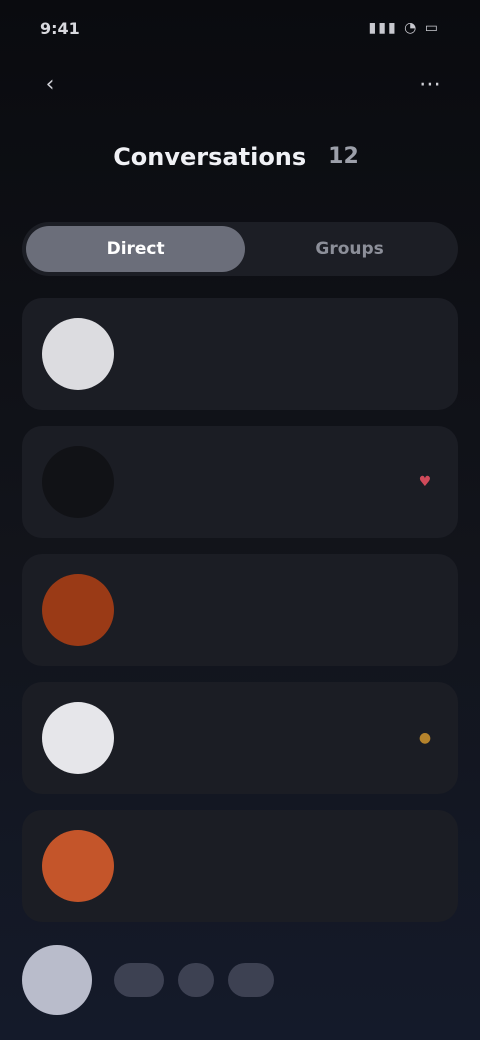 This screenshot has height=1040, width=480. What do you see at coordinates (404, 28) in the screenshot?
I see `status-icons: ▮▮▮ ◔ ▭` at bounding box center [404, 28].